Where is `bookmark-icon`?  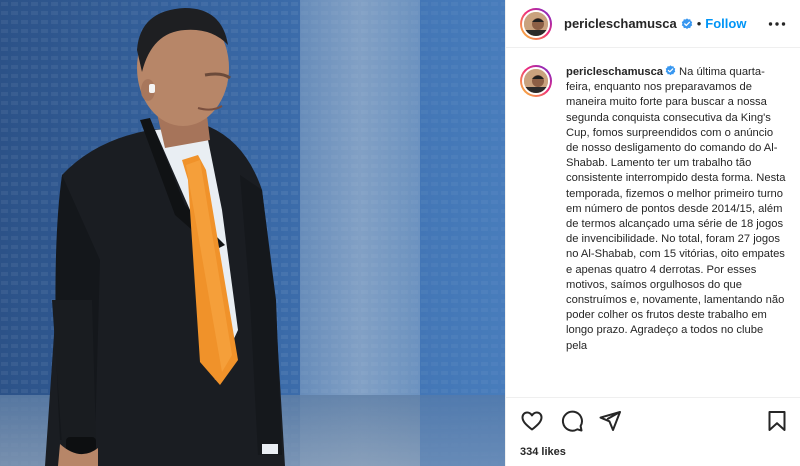
bookmark-icon is located at coordinates (777, 421).